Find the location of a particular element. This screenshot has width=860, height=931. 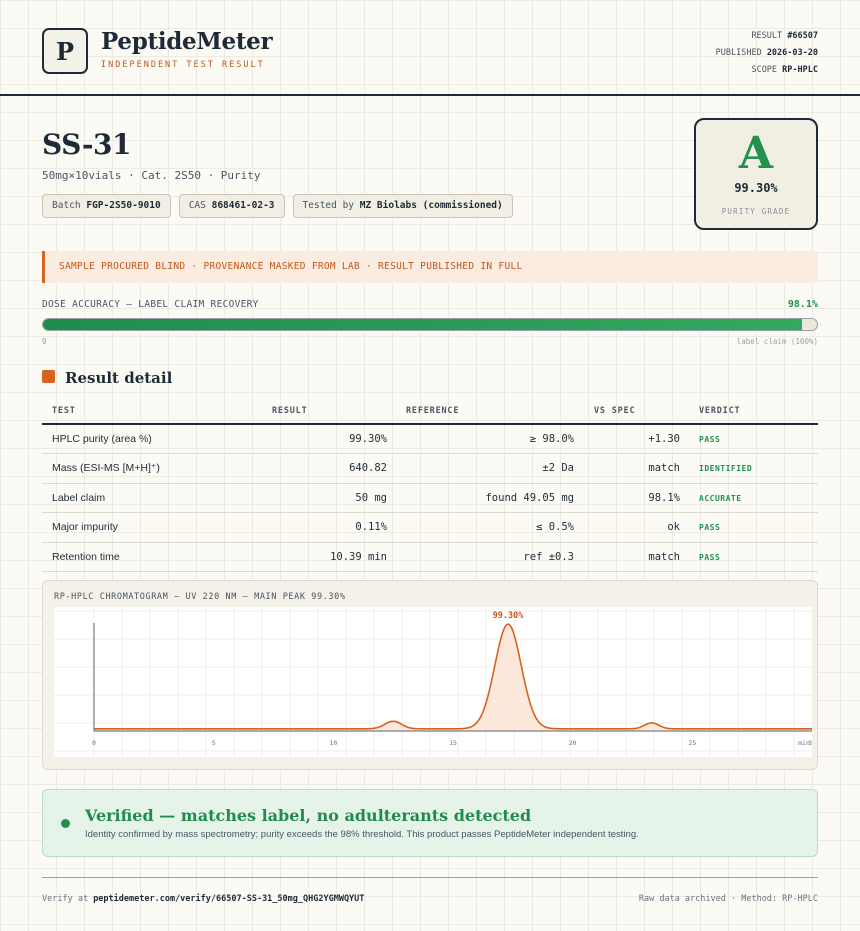

grade-letter: A is located at coordinates (756, 153).